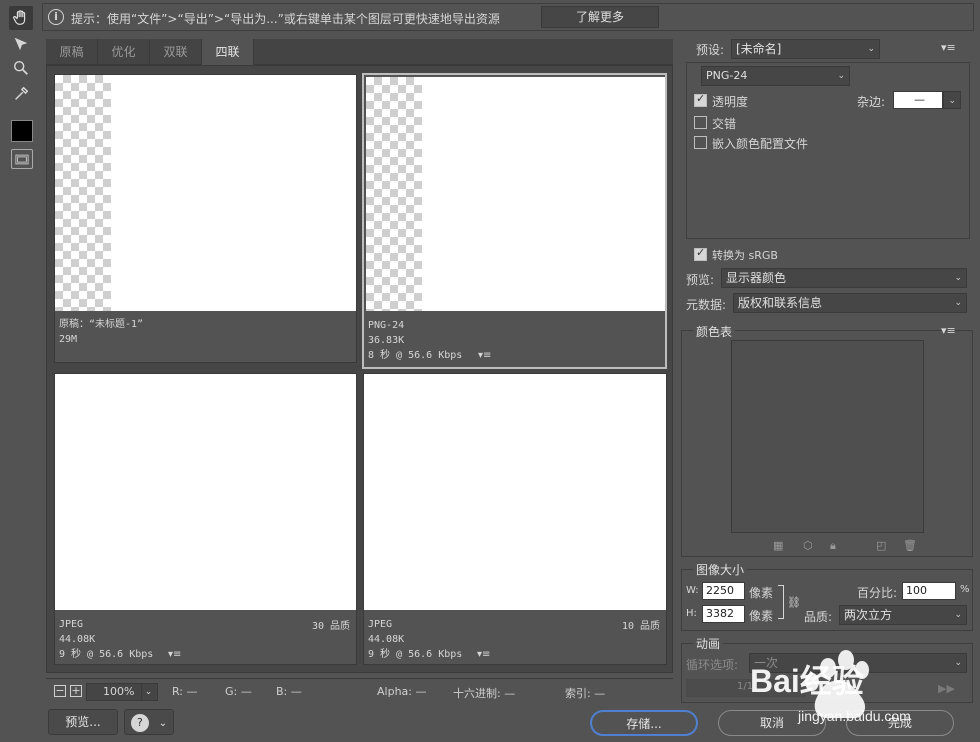 The height and width of the screenshot is (742, 980). What do you see at coordinates (484, 693) in the screenshot?
I see `hex-readout: 十六进制: —` at bounding box center [484, 693].